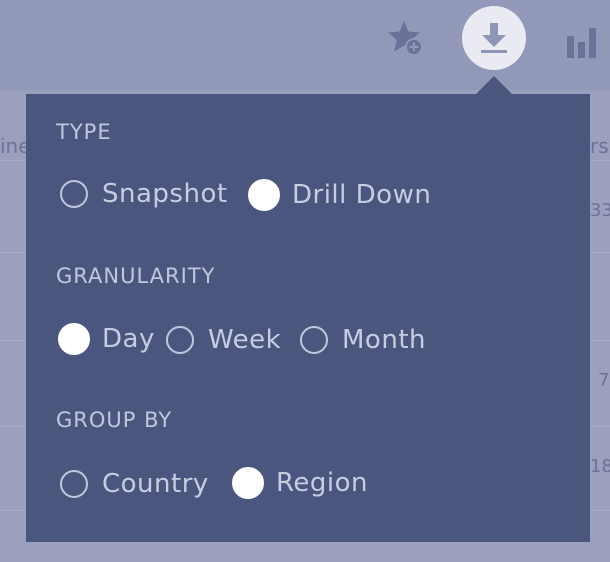 Image resolution: width=610 pixels, height=562 pixels. I want to click on group-by-option-country: Country, so click(134, 484).